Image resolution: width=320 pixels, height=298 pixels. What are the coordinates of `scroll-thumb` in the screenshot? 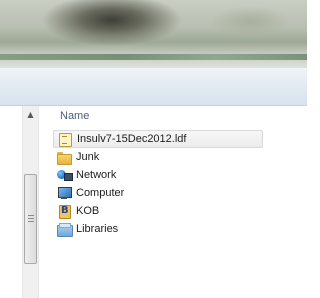 It's located at (30, 219).